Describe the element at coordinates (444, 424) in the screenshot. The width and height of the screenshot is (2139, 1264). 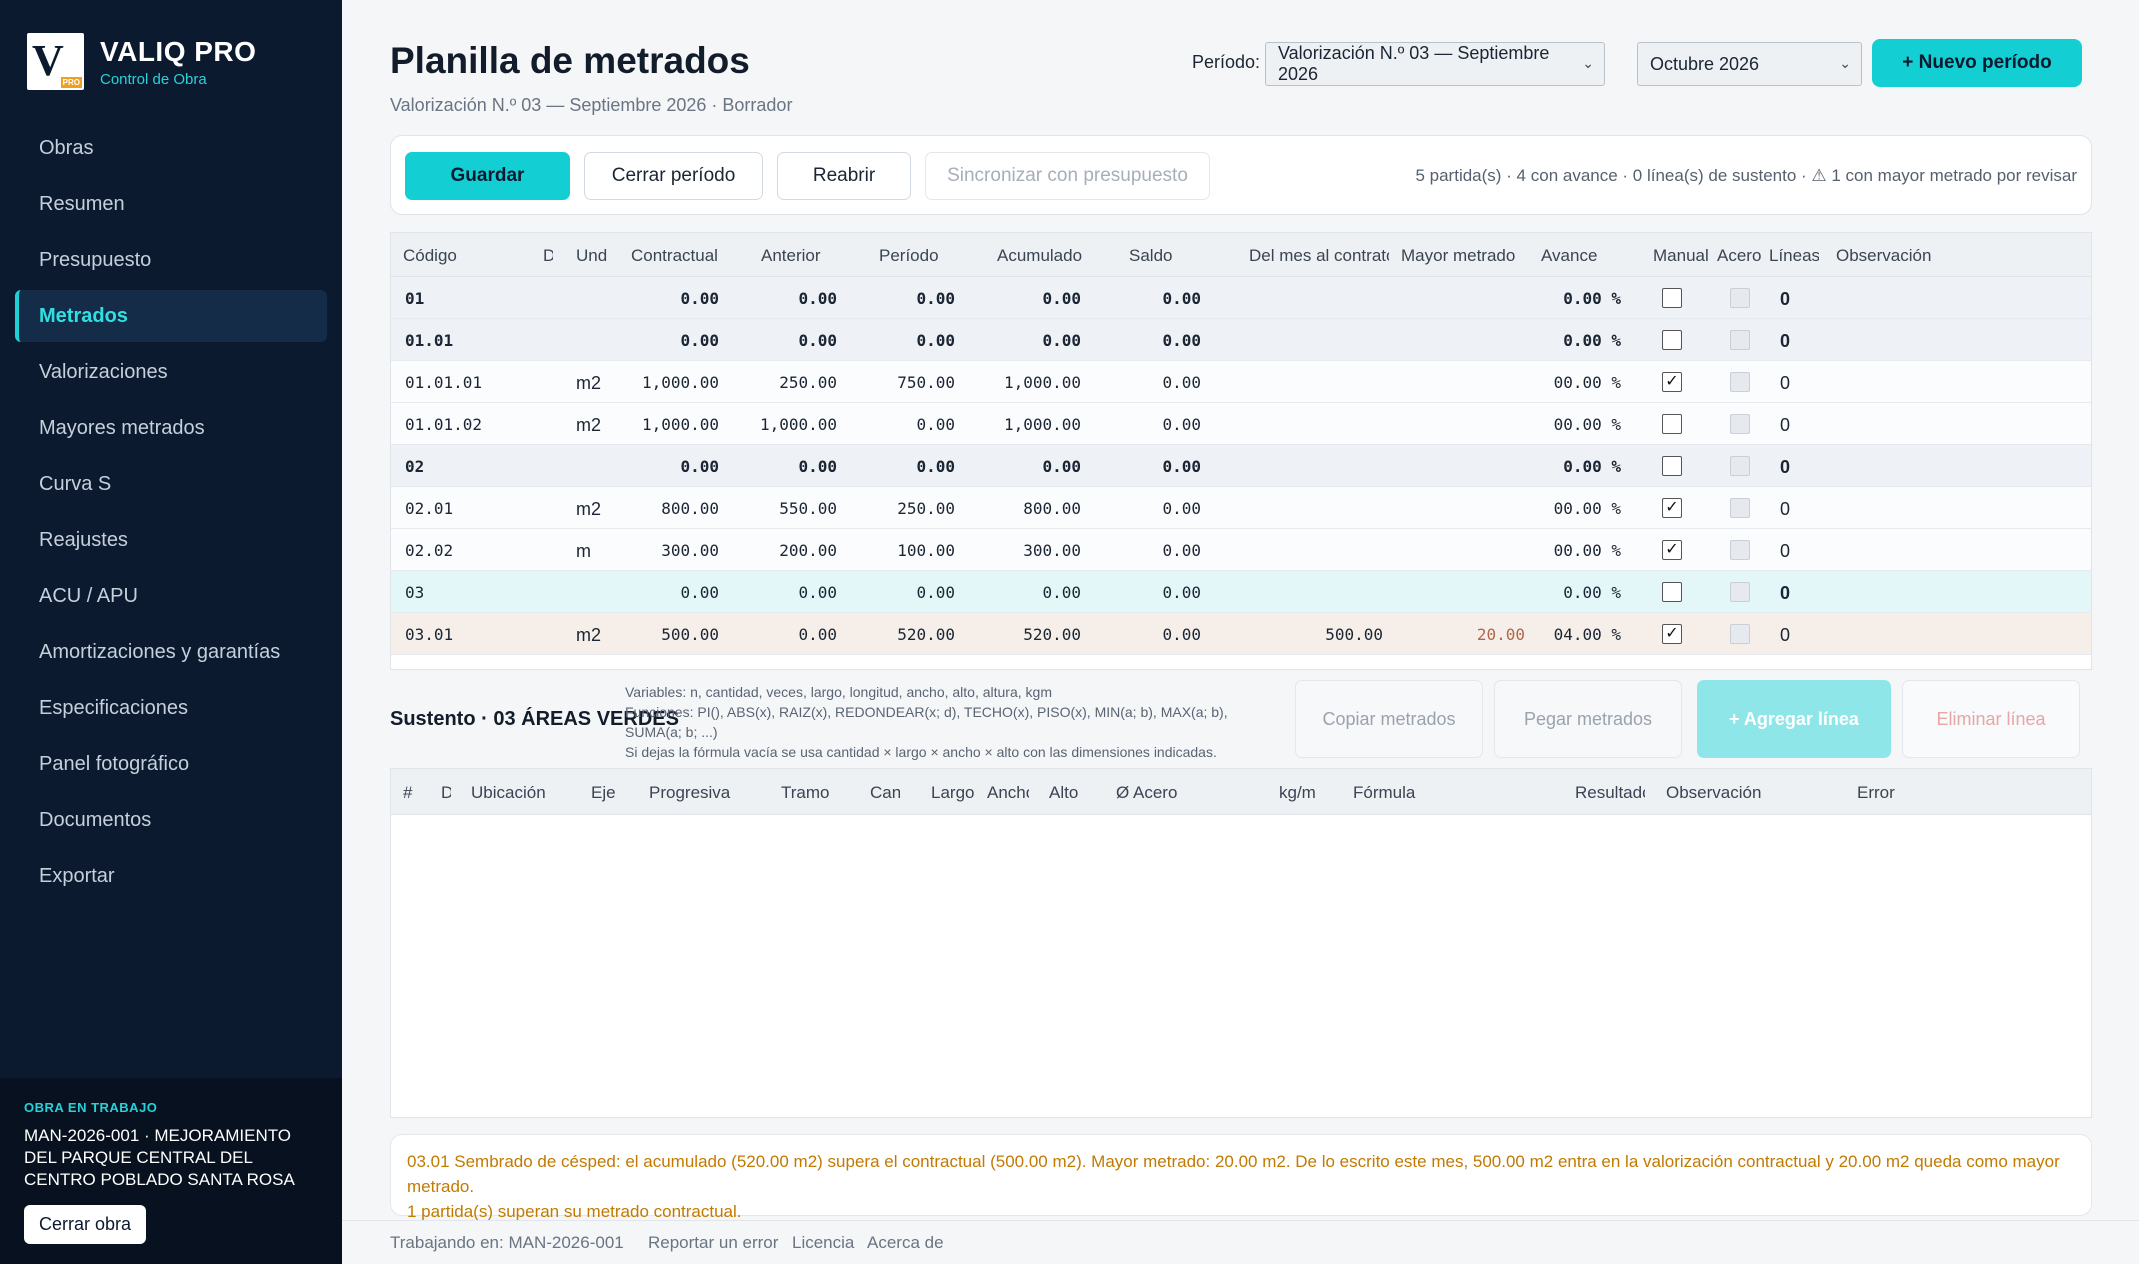
I see `cell-code: 01.01.02` at that location.